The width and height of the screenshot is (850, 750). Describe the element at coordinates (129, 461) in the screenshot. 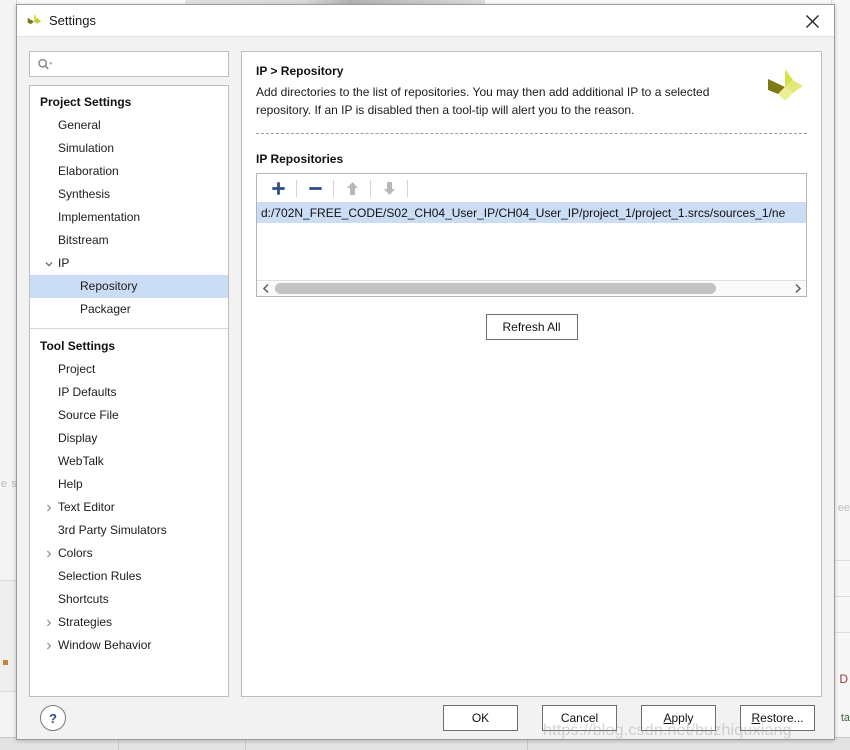

I see `sidebar-item-webtalk: WebTalk` at that location.